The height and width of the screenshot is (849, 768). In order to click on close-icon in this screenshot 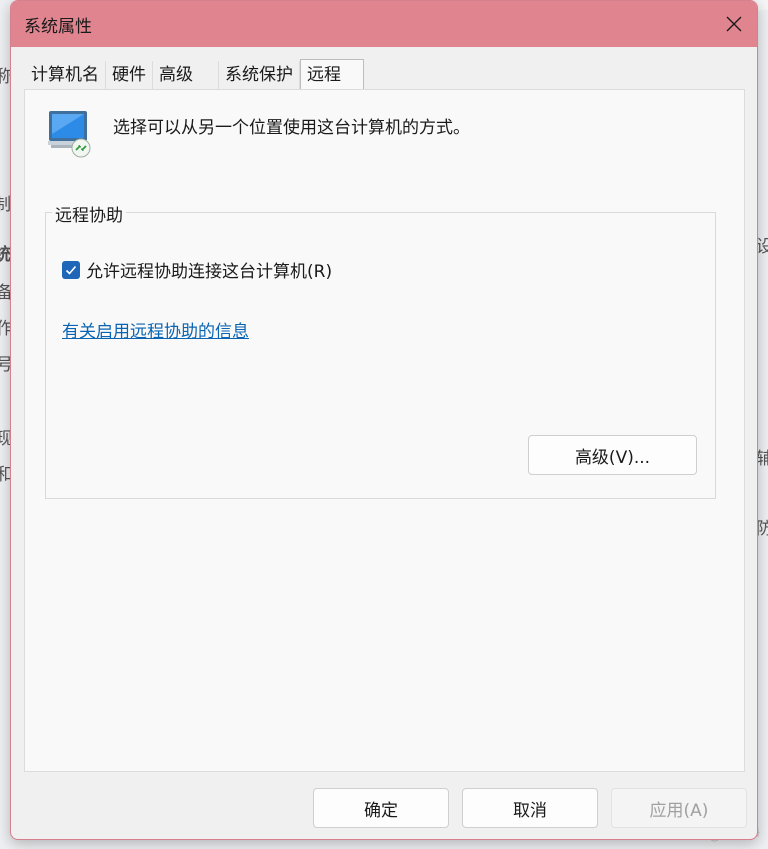, I will do `click(734, 24)`.